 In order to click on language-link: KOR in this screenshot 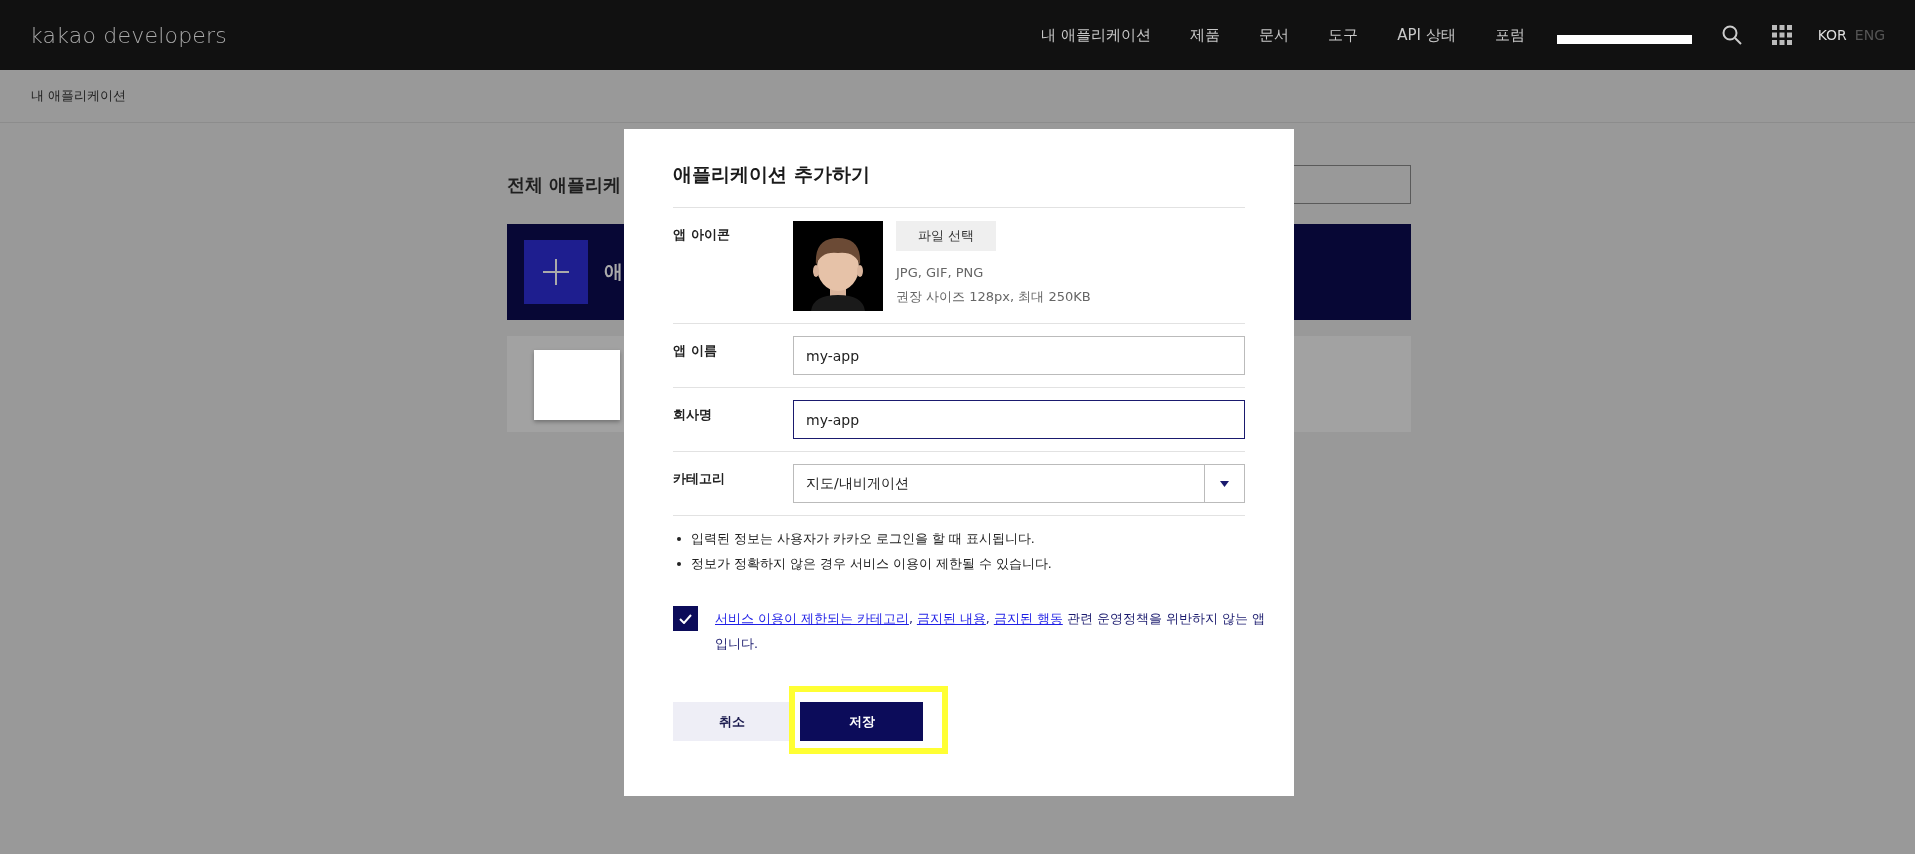, I will do `click(1832, 35)`.